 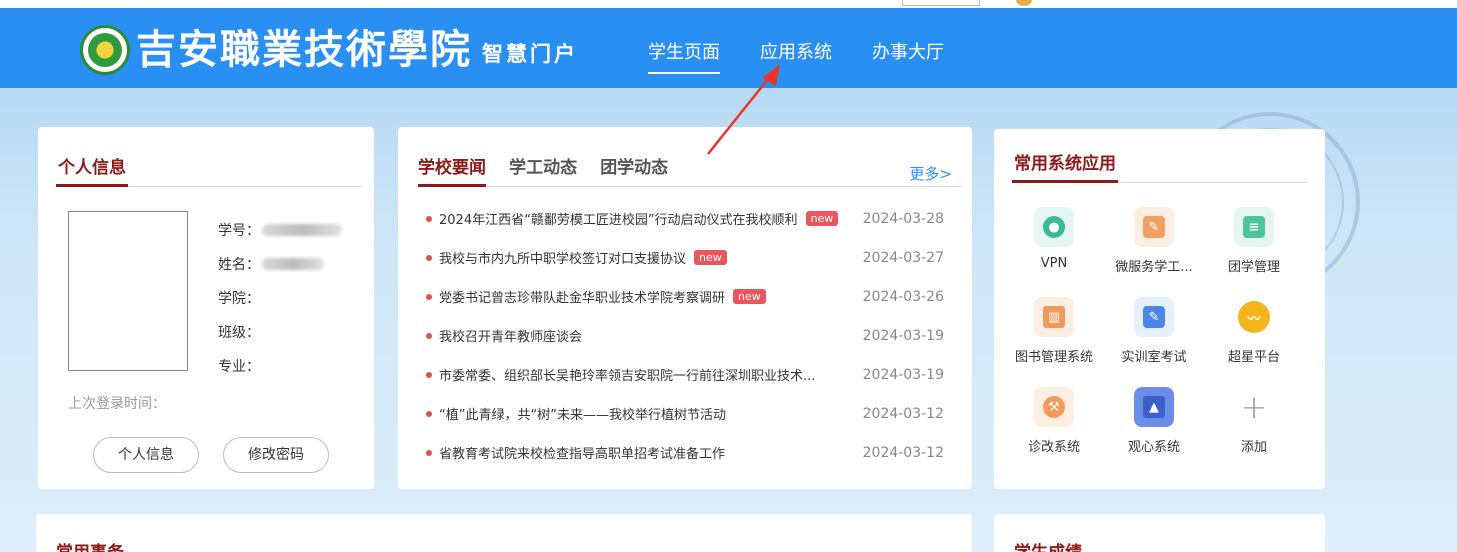 I want to click on annotation-arrow-icon, so click(x=743, y=109).